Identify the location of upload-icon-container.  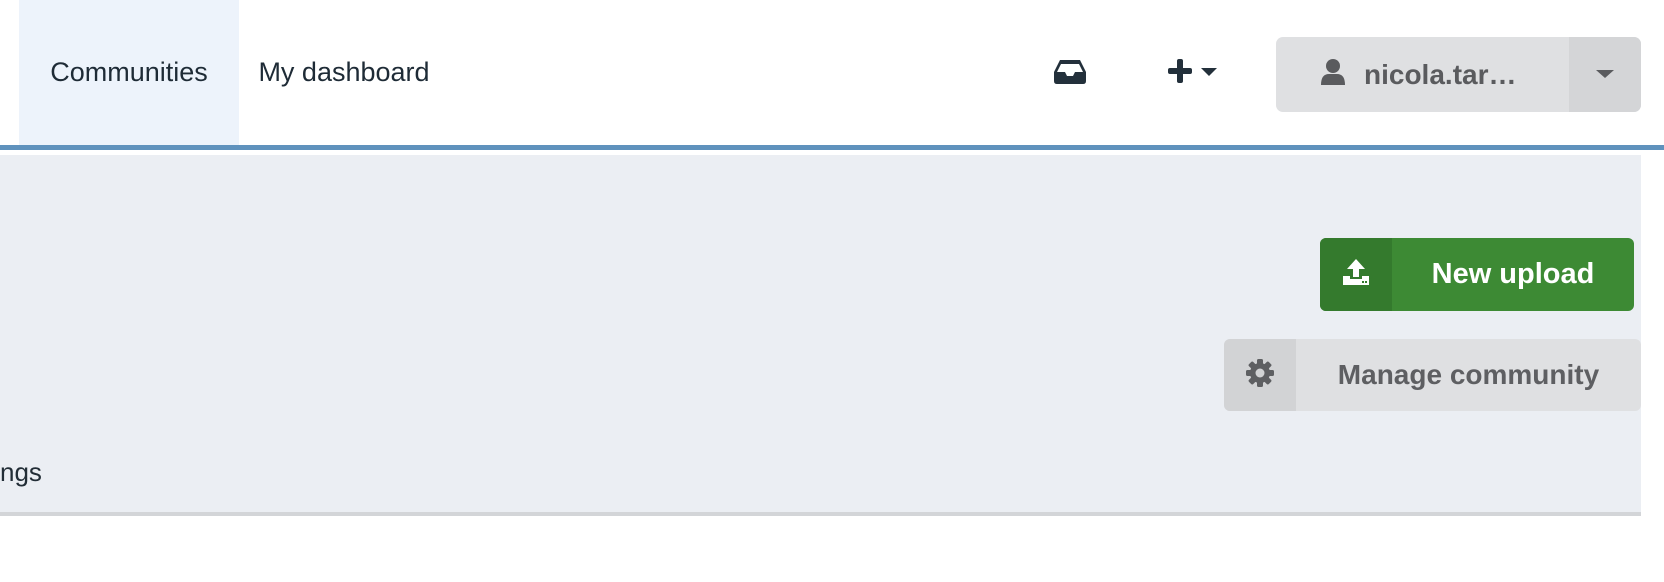
(1356, 274).